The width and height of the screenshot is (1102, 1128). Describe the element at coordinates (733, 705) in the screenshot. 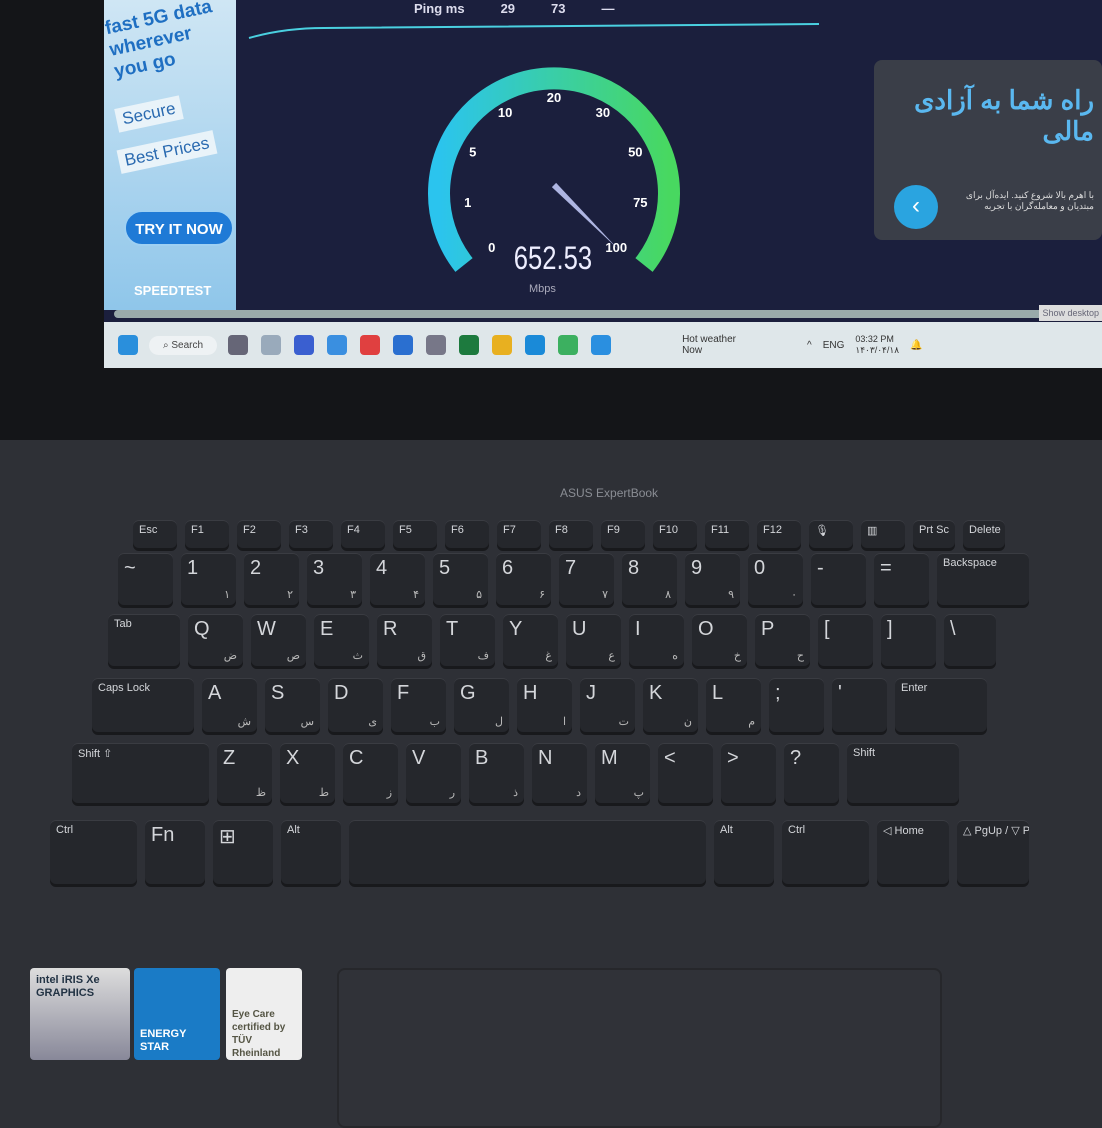

I see `key-l: Lم` at that location.